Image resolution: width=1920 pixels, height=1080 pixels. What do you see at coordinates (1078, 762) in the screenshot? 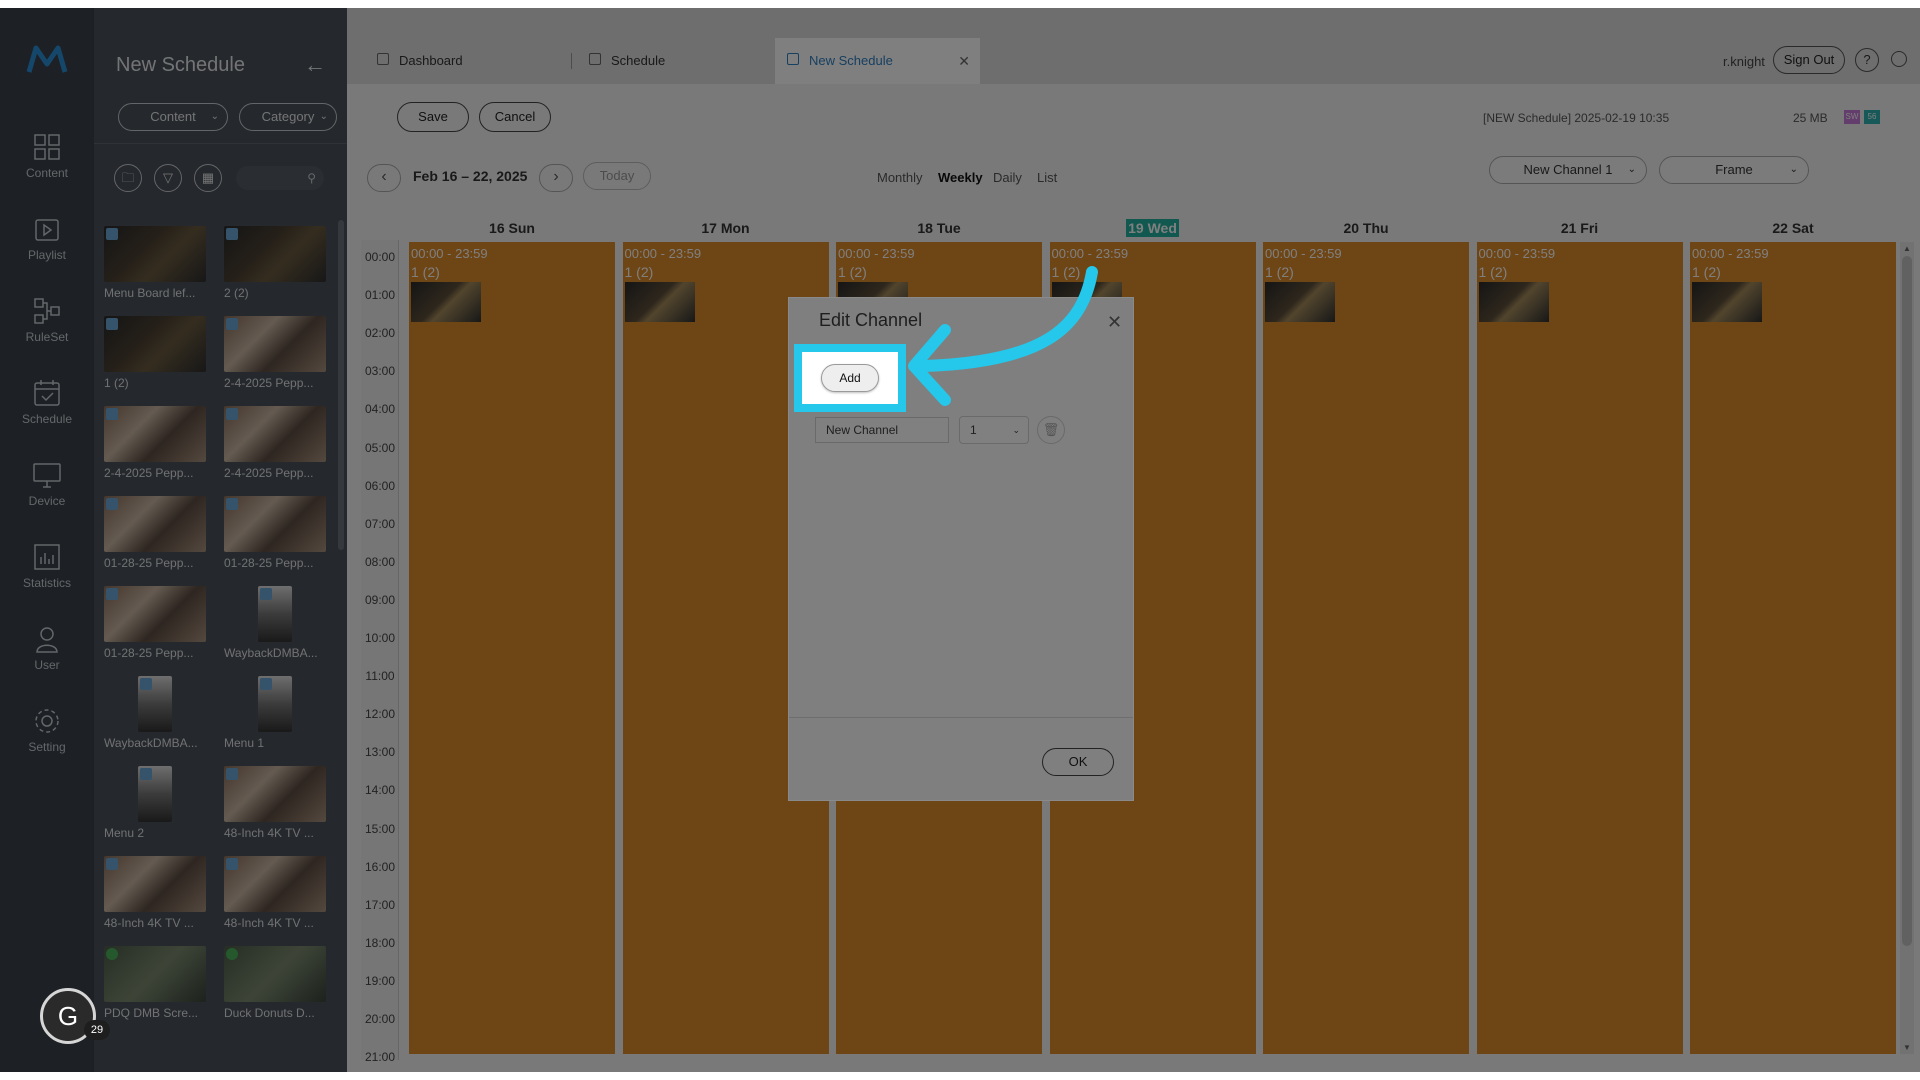
I see `ok-button: OK` at bounding box center [1078, 762].